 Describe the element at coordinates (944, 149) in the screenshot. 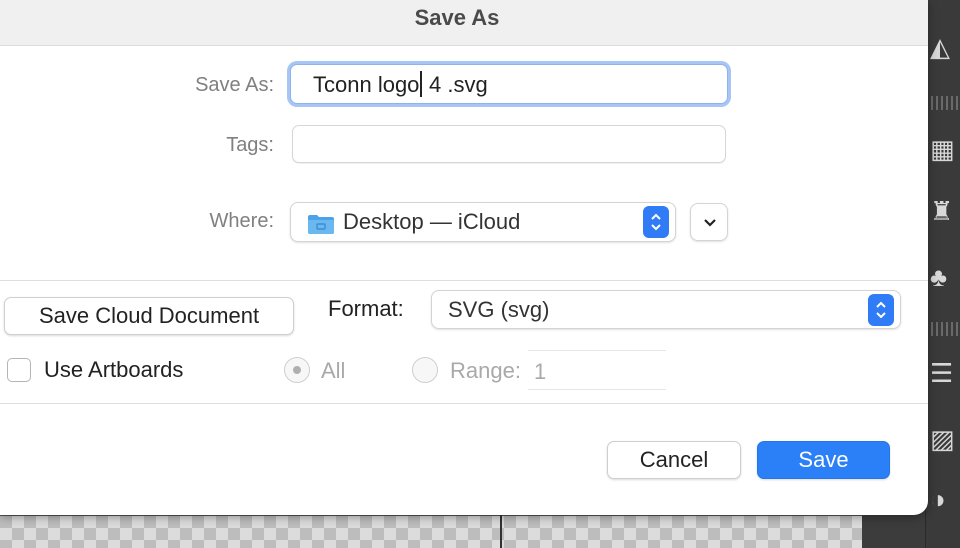

I see `grid-tool-icon: ▦` at that location.